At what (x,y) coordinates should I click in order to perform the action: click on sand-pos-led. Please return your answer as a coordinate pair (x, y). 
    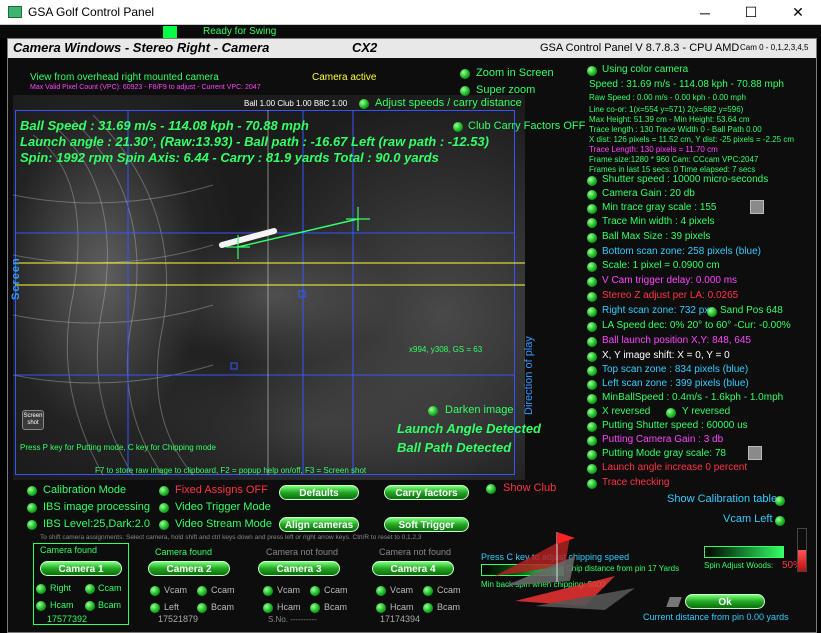
    Looking at the image, I should click on (712, 312).